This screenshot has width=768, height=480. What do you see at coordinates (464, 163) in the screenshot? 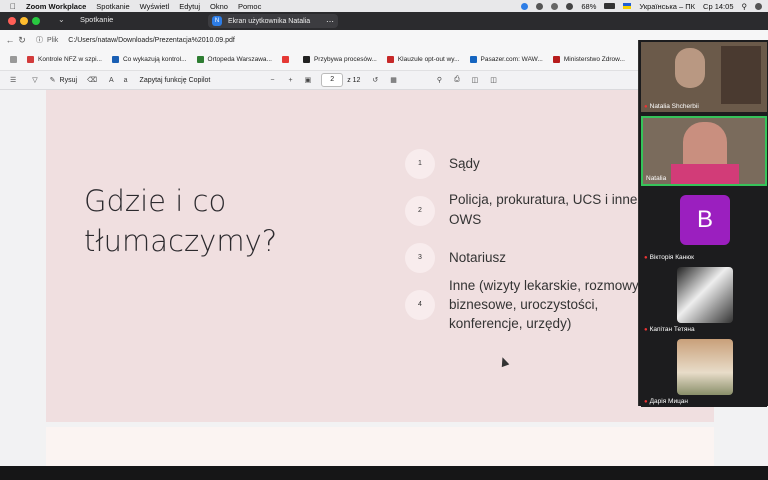
I see `list-item-text: Sądy` at bounding box center [464, 163].